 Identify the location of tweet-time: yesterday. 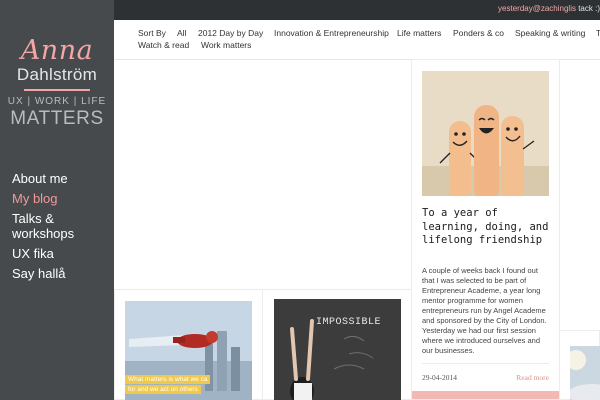
(515, 8).